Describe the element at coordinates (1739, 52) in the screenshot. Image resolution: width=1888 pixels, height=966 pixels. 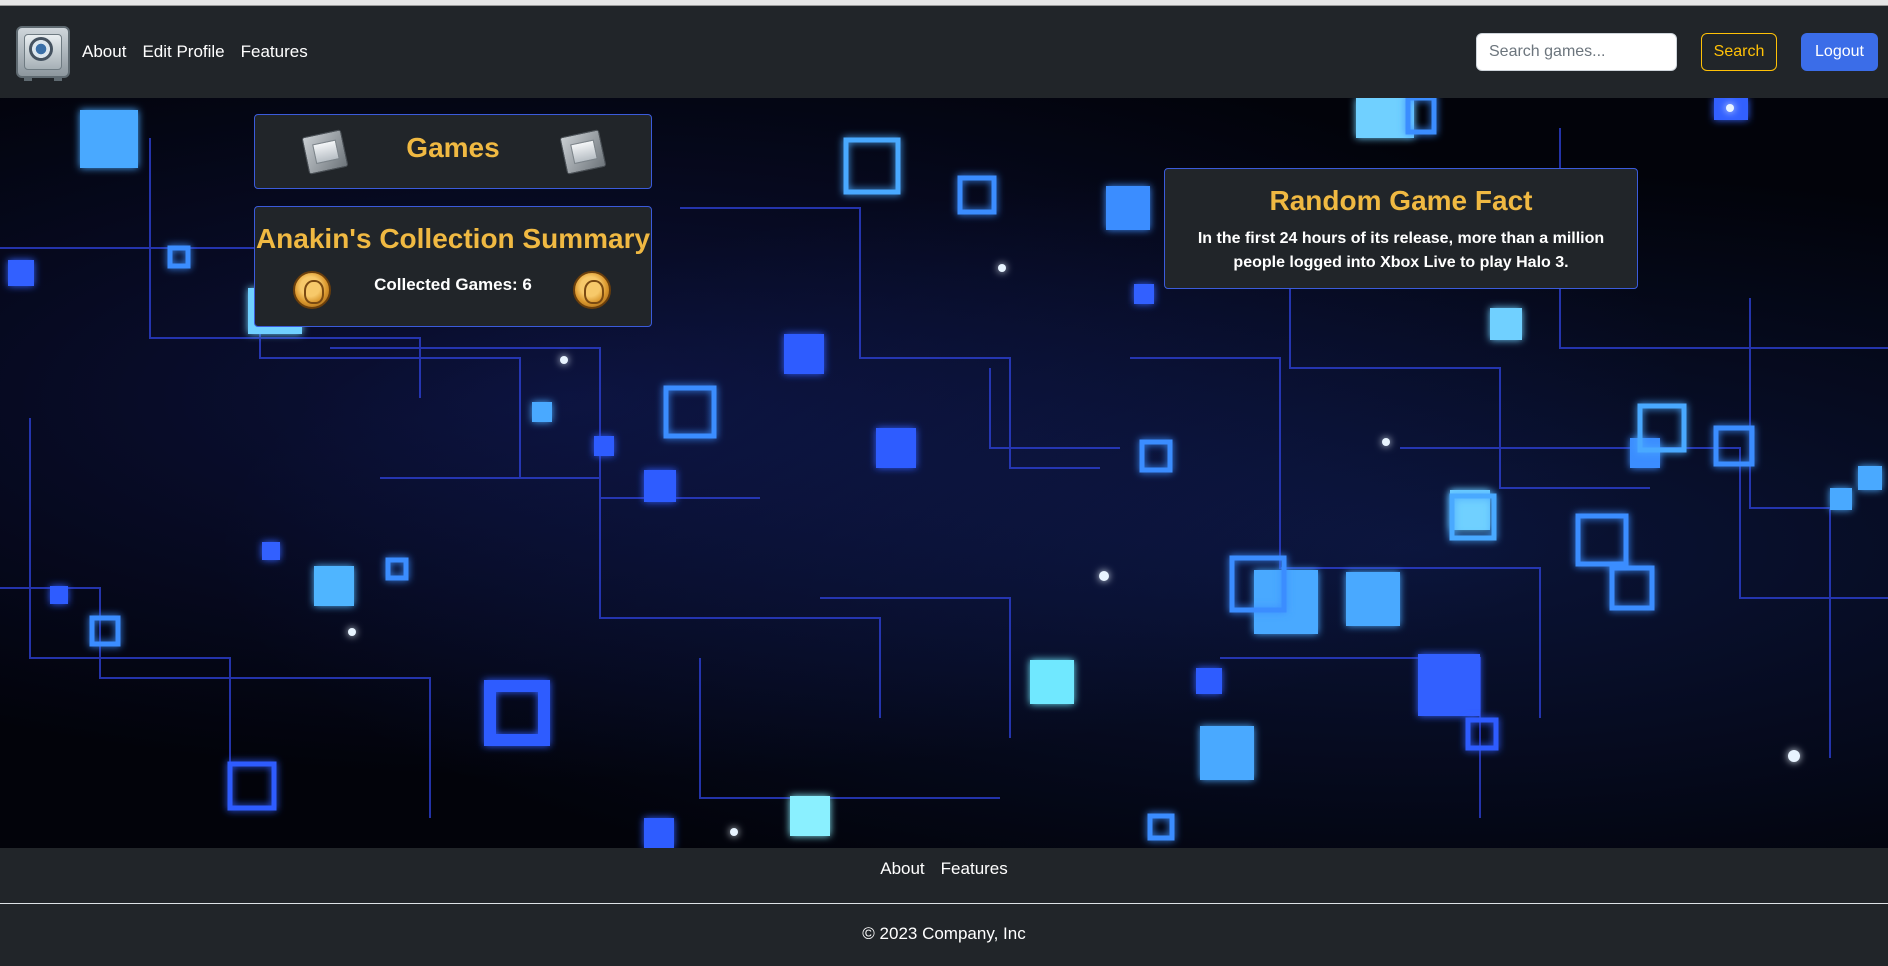
I see `search-button: Search` at that location.